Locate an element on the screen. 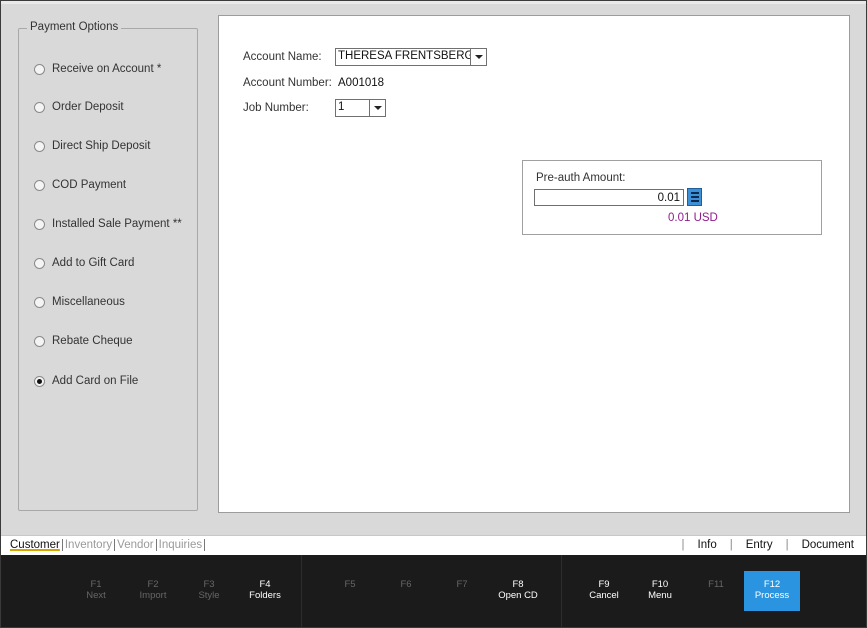  f2-key: F2 Import is located at coordinates (153, 590).